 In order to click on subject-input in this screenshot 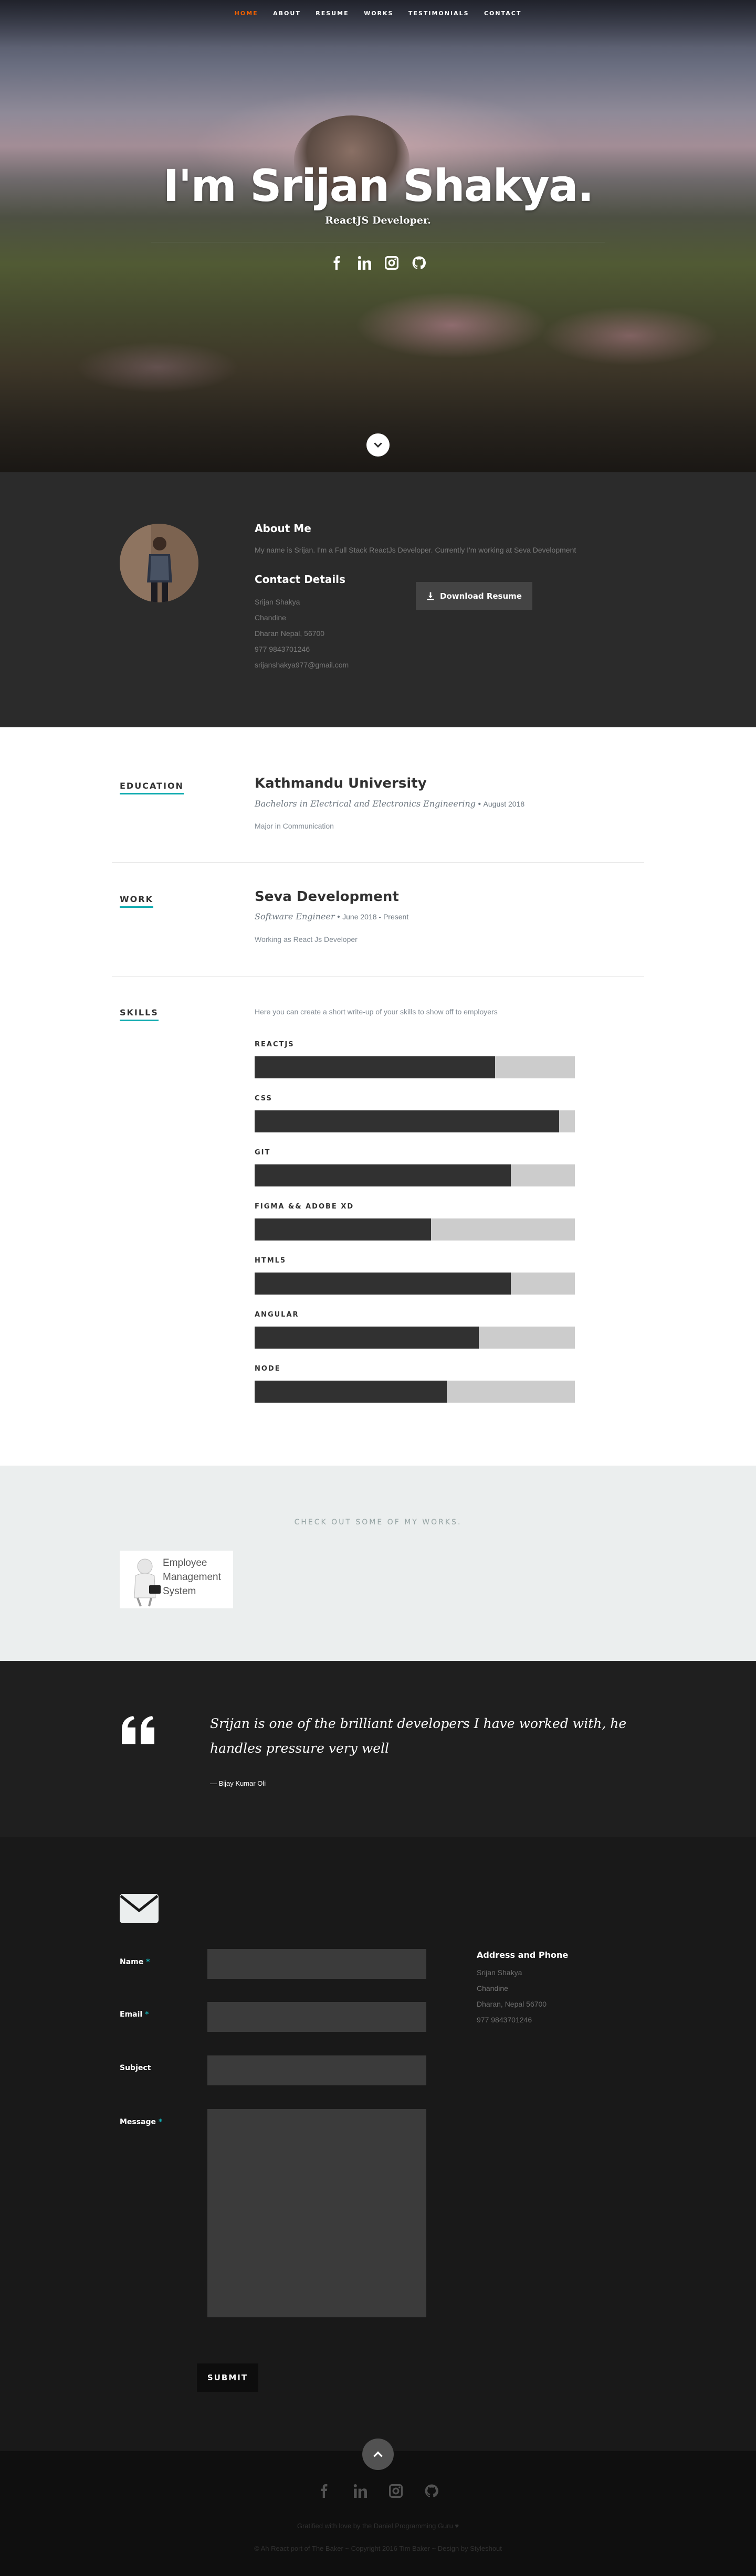, I will do `click(316, 2070)`.